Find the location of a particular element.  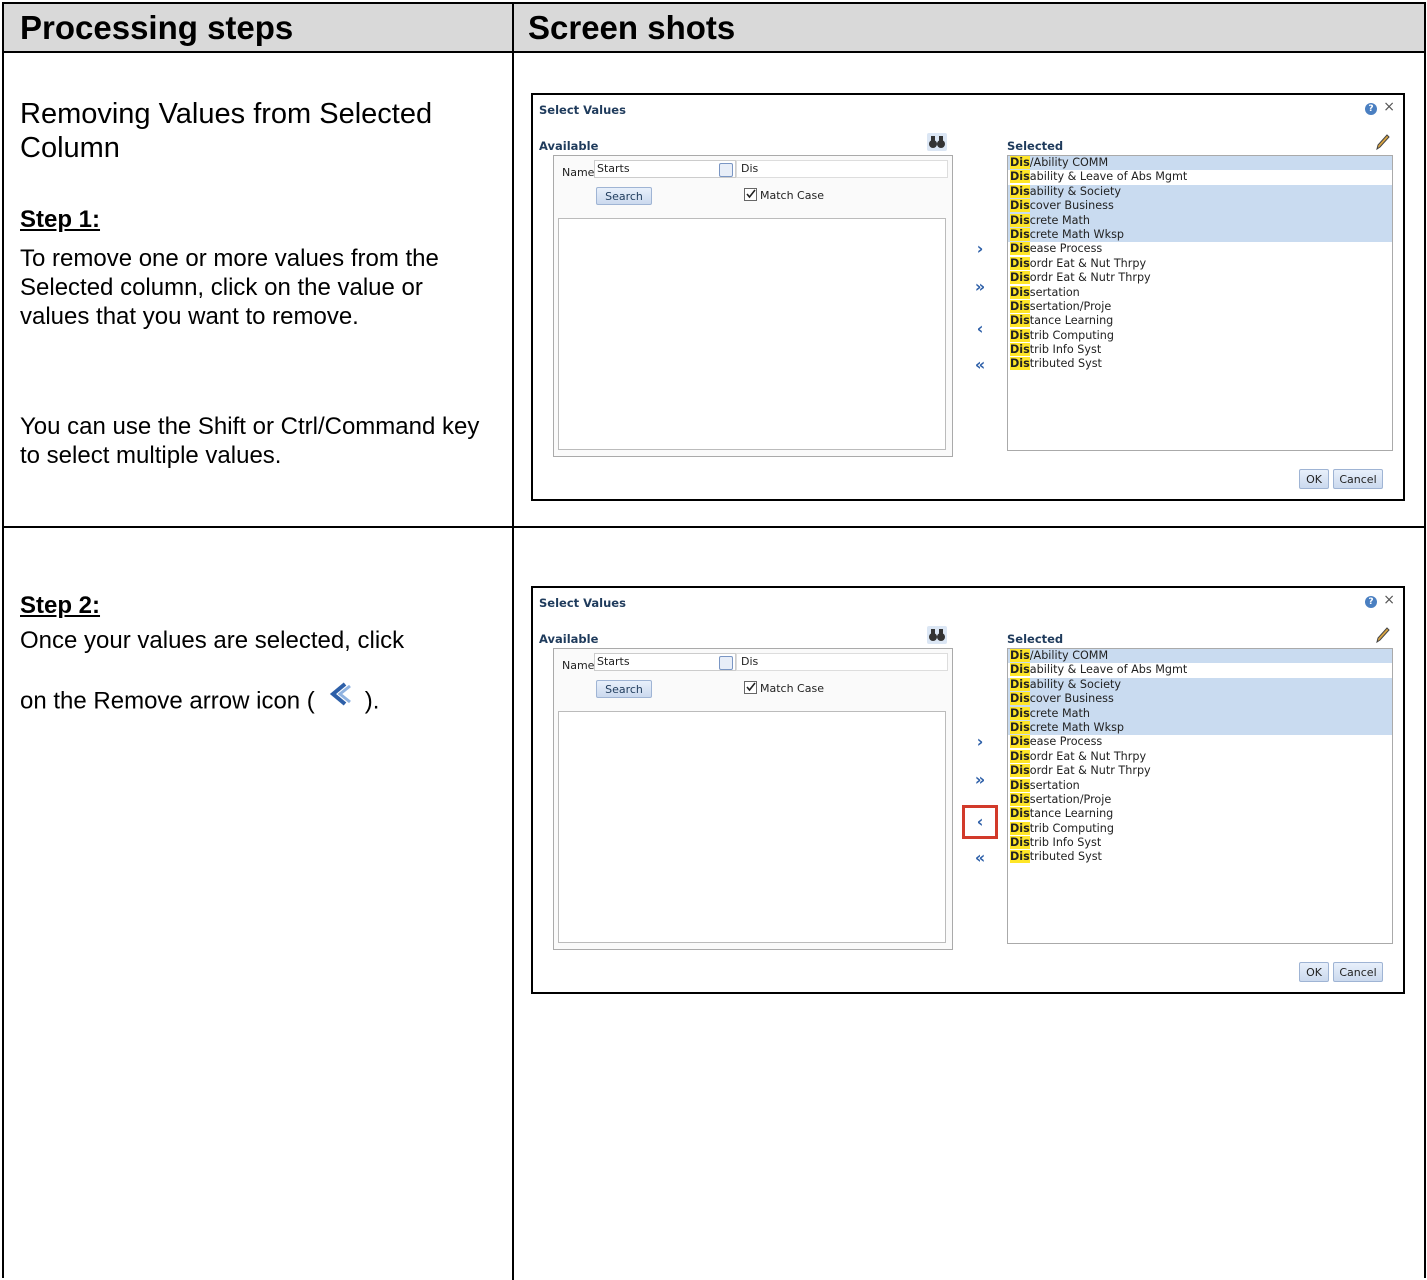

remove-icon-highlight-box is located at coordinates (980, 822).